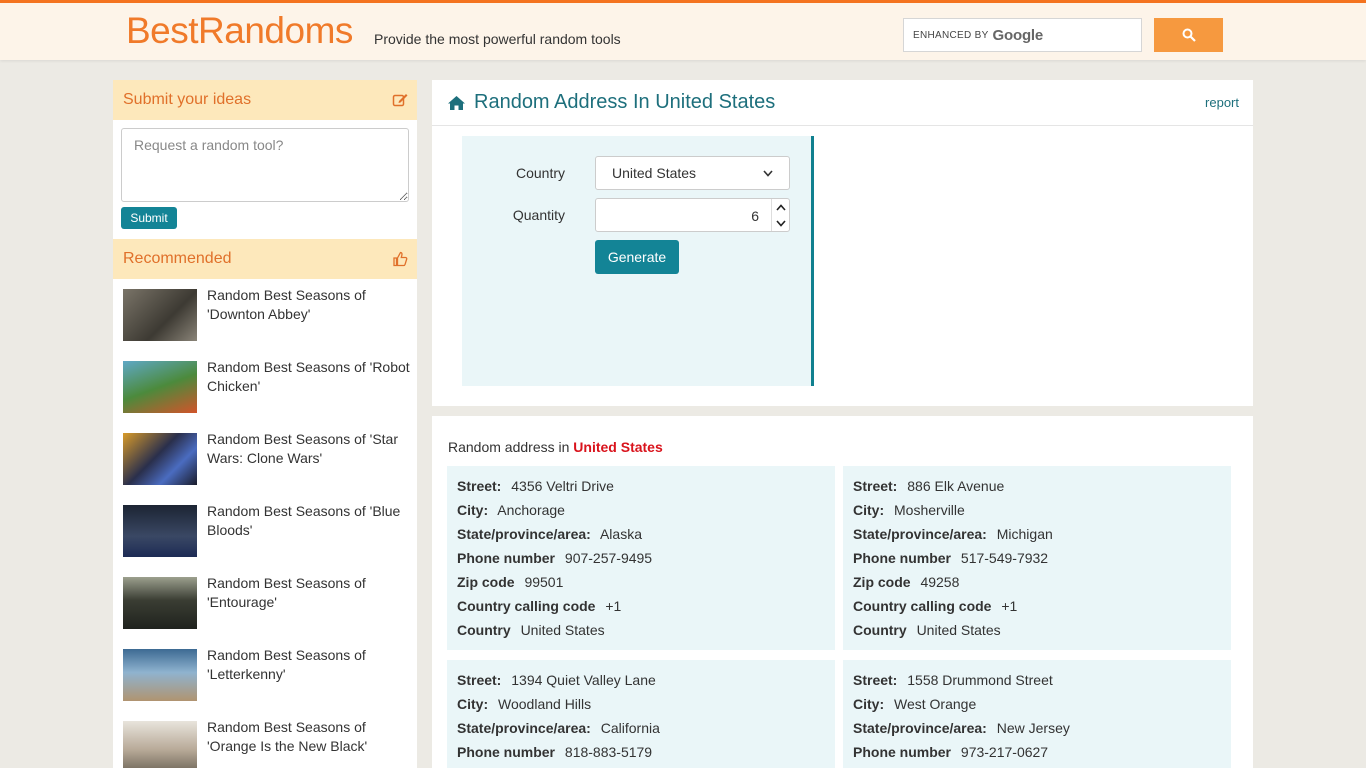 Image resolution: width=1366 pixels, height=768 pixels. What do you see at coordinates (630, 728) in the screenshot?
I see `state-value: California` at bounding box center [630, 728].